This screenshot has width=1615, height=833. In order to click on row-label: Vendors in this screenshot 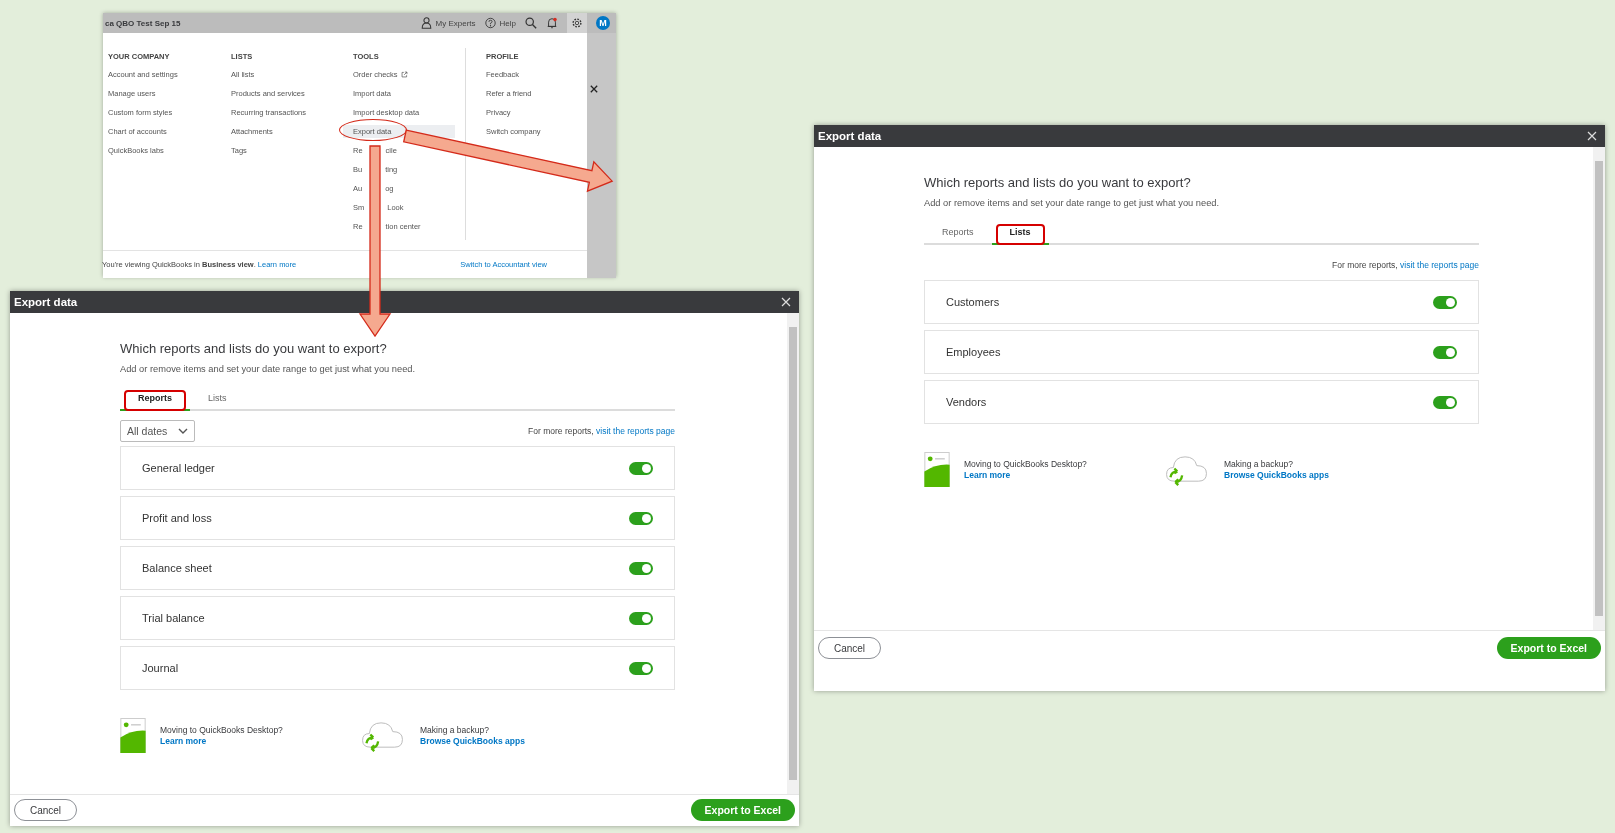, I will do `click(966, 402)`.